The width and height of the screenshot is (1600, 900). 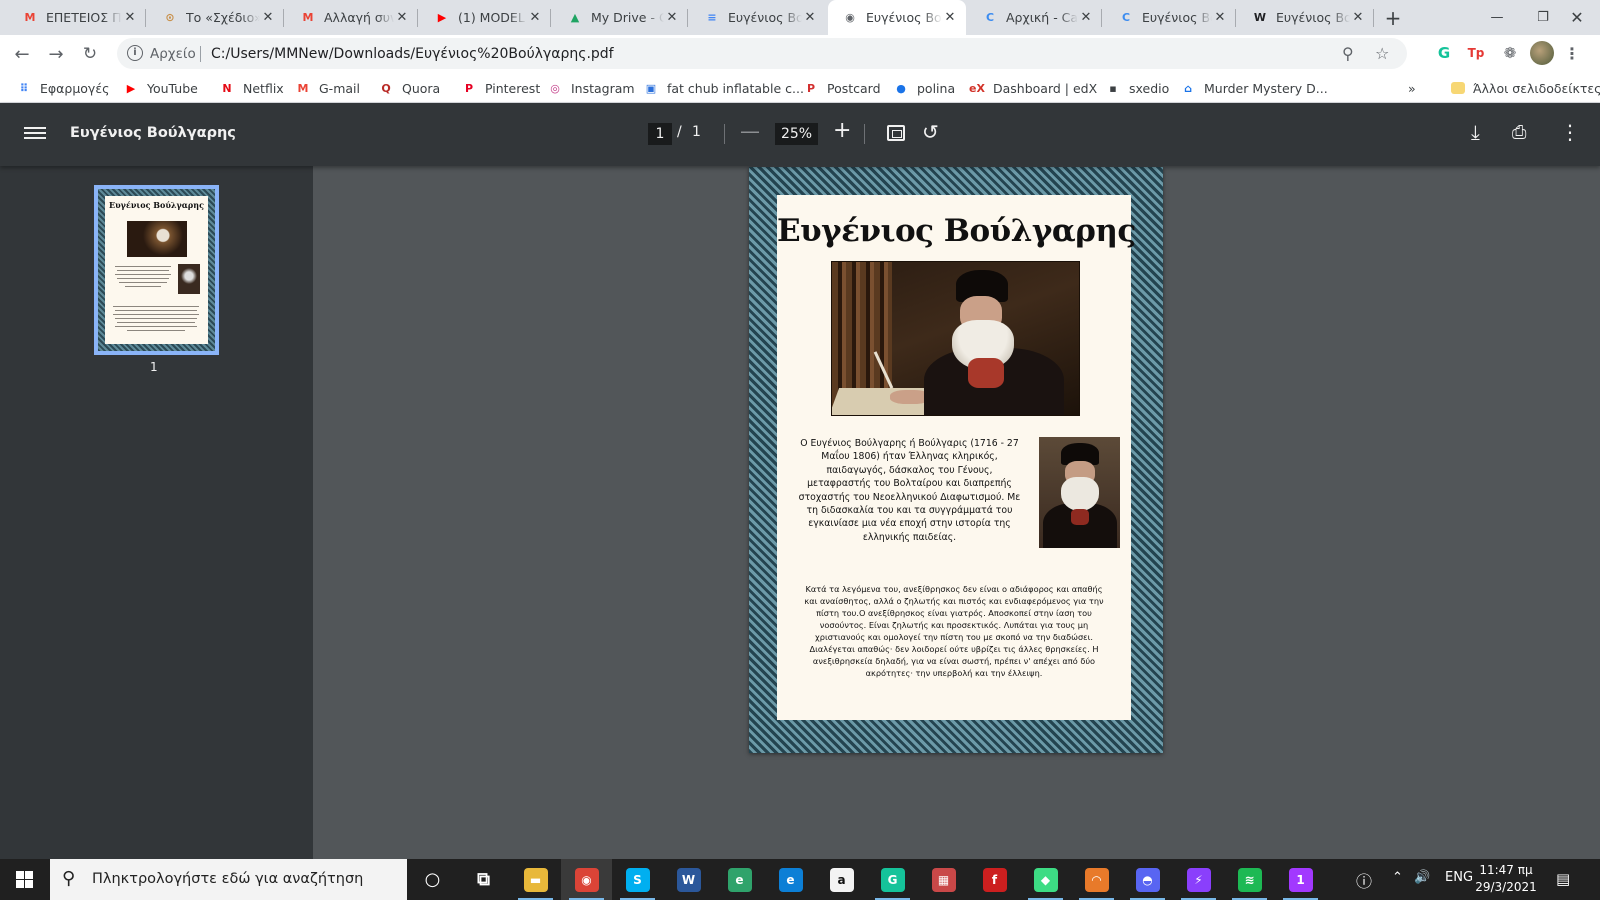 What do you see at coordinates (1525, 88) in the screenshot?
I see `other-bookmarks: Άλλοι σελιδοδείκτες` at bounding box center [1525, 88].